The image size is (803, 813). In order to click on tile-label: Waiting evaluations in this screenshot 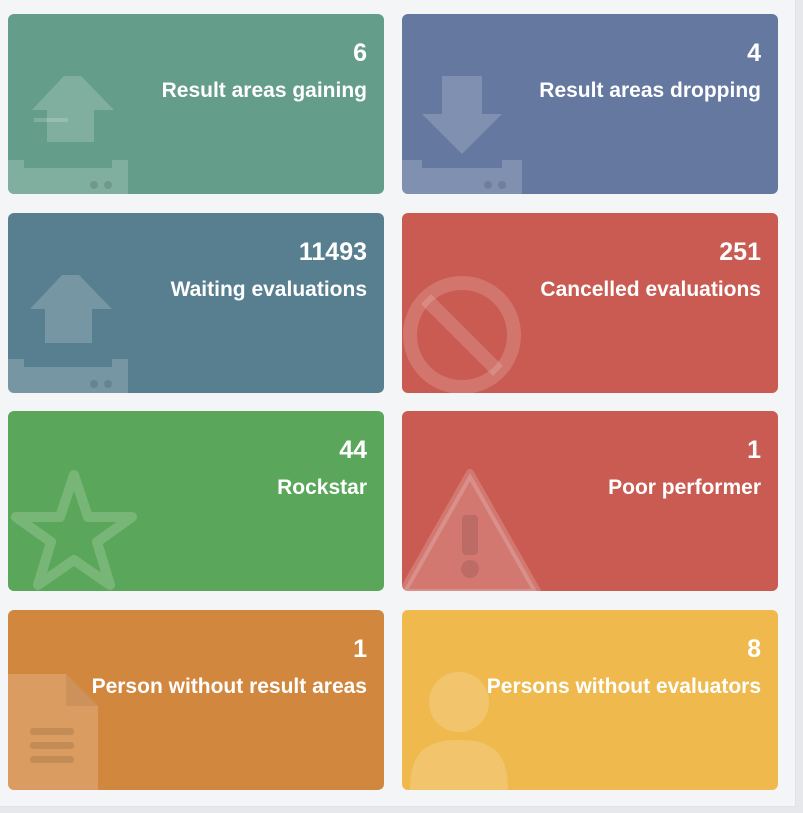, I will do `click(268, 289)`.